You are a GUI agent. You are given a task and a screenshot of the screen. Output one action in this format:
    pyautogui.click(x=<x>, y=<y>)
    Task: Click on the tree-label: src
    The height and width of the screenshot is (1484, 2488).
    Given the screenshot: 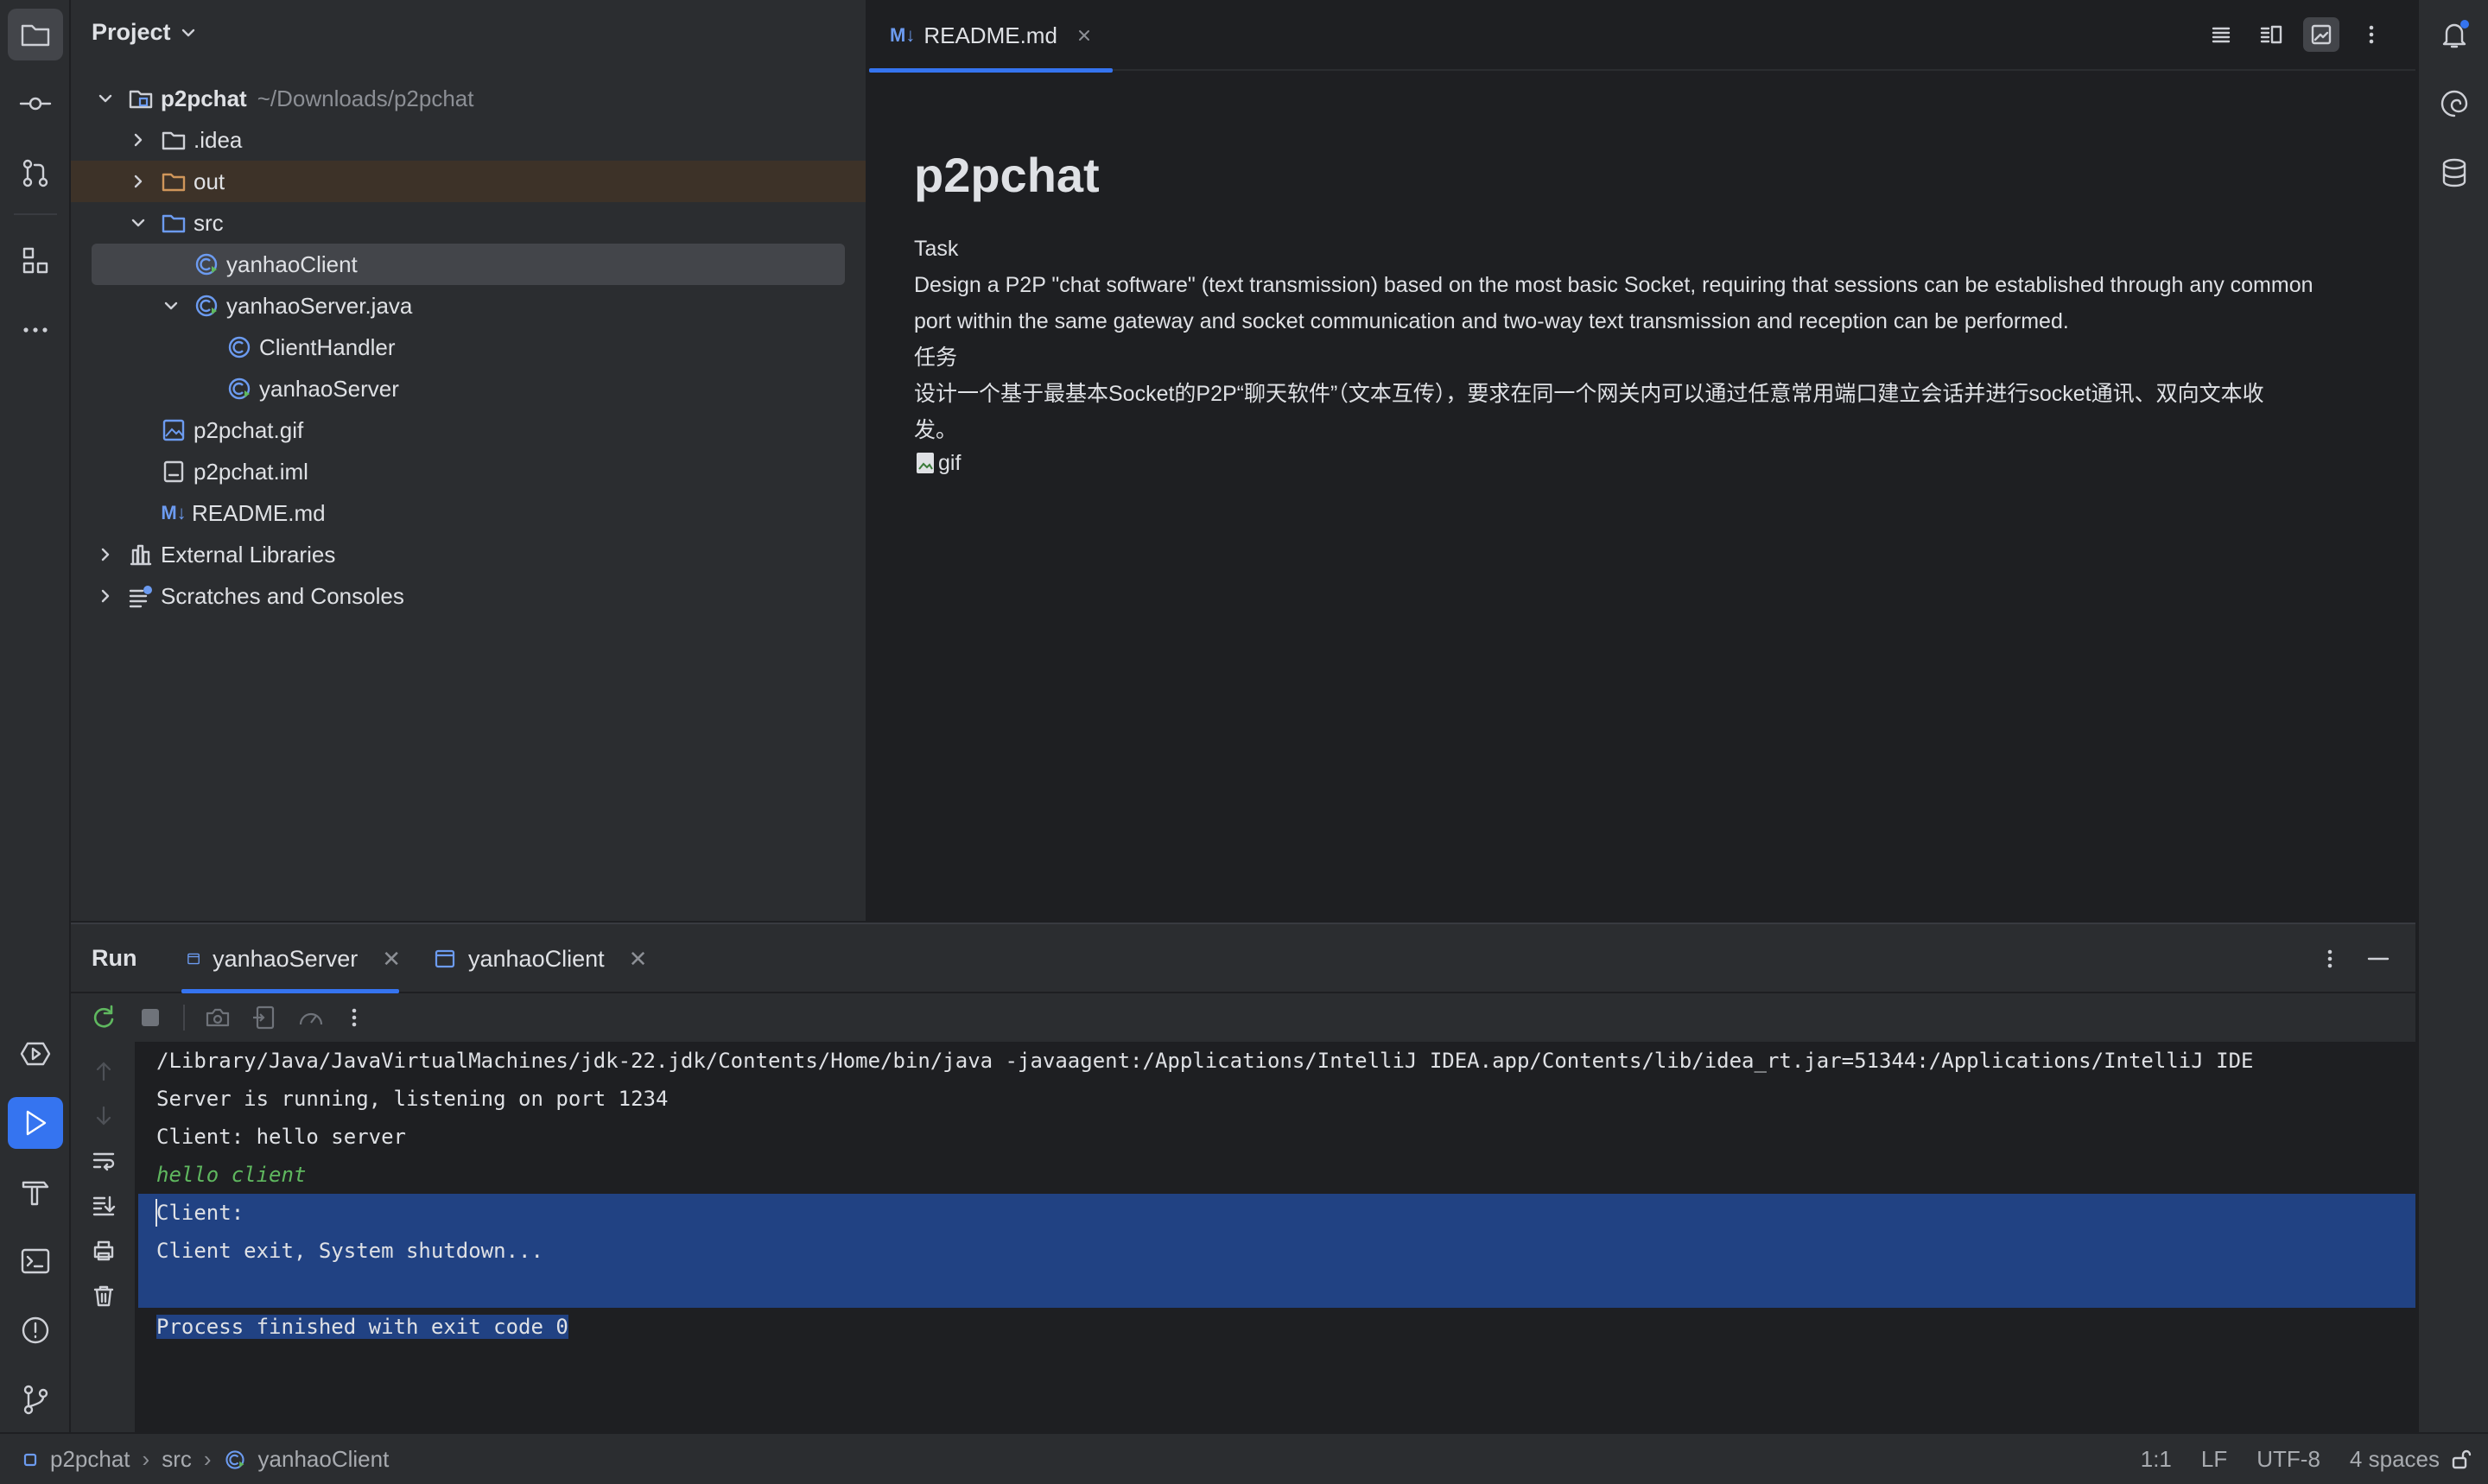 What is the action you would take?
    pyautogui.click(x=209, y=222)
    